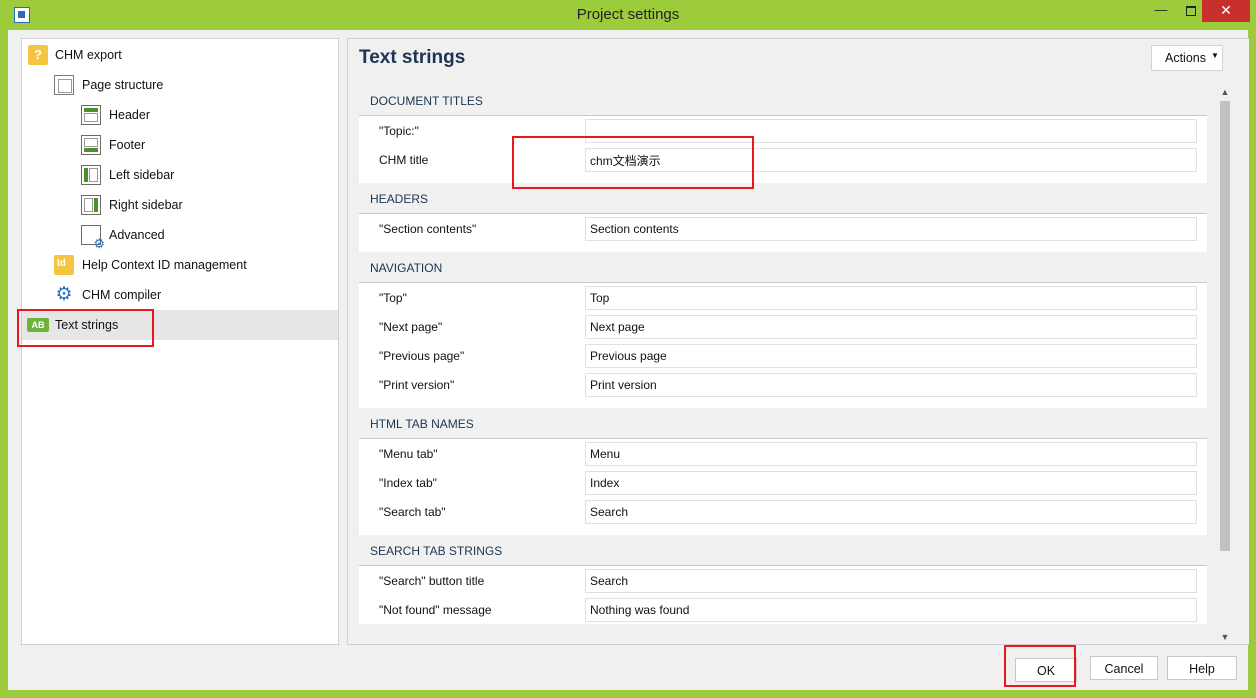  Describe the element at coordinates (164, 265) in the screenshot. I see `tree-item-label: Help Context ID management` at that location.